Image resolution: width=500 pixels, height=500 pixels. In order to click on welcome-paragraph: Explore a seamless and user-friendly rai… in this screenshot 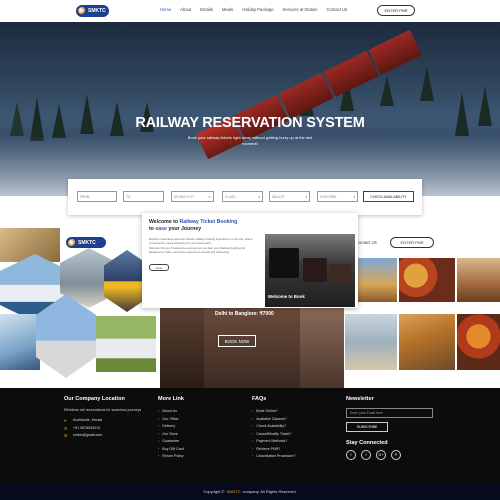, I will do `click(201, 241)`.